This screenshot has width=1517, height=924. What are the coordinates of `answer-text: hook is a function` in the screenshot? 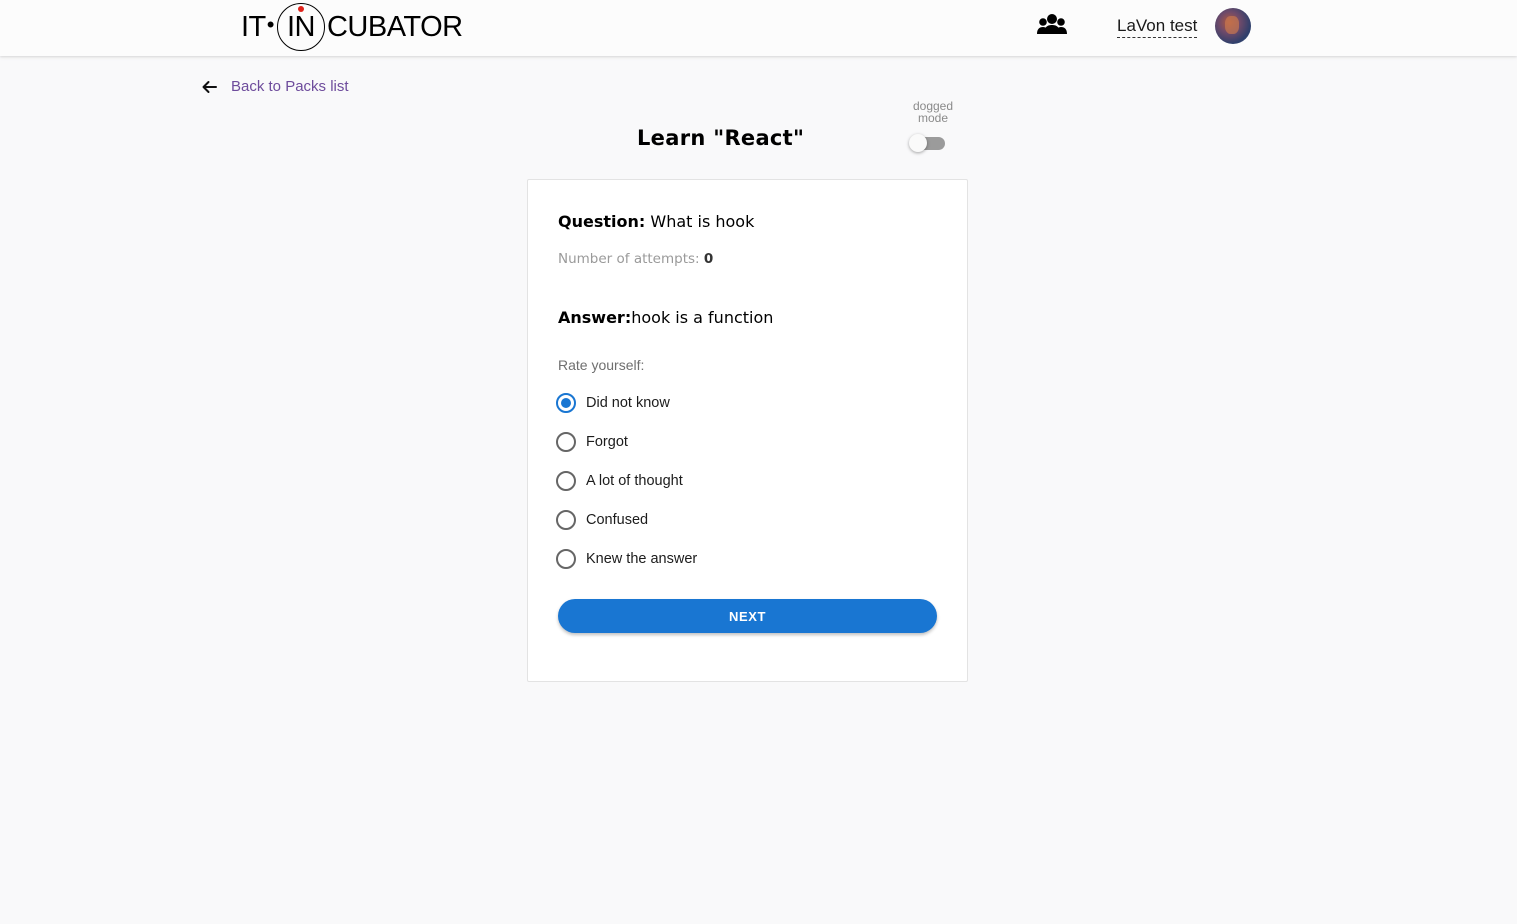 It's located at (702, 317).